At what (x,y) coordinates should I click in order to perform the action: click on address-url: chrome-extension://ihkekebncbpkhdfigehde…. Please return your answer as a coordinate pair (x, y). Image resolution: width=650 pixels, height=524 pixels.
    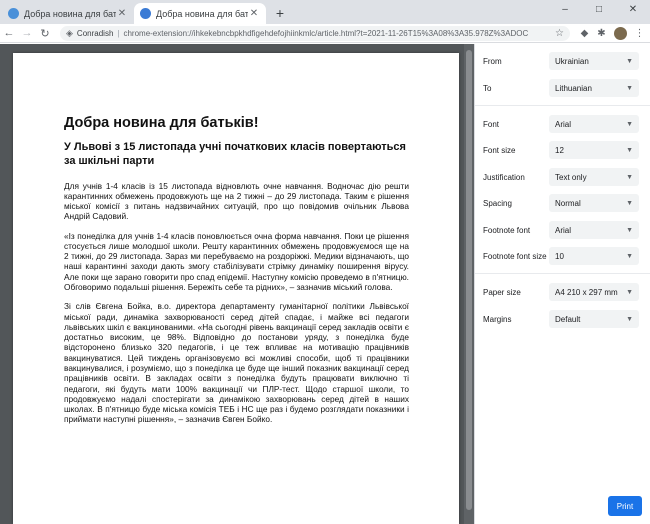
    Looking at the image, I should click on (326, 33).